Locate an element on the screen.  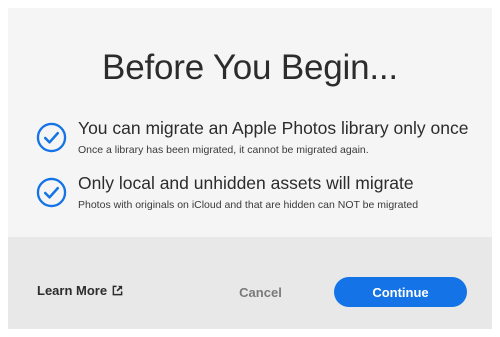
learn-more-link: Learn More is located at coordinates (80, 290).